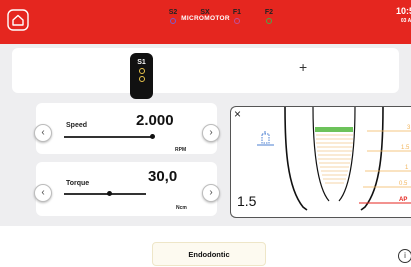 This screenshot has width=411, height=267. I want to click on date-text: 03 AGO, so click(405, 21).